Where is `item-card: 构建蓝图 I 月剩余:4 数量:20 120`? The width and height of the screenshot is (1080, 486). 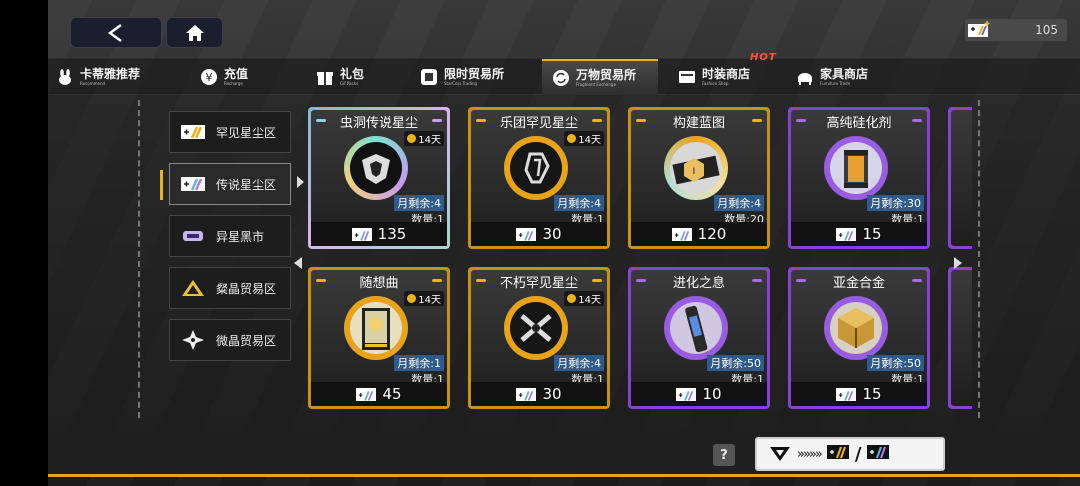
item-card: 构建蓝图 I 月剩余:4 数量:20 120 is located at coordinates (699, 178).